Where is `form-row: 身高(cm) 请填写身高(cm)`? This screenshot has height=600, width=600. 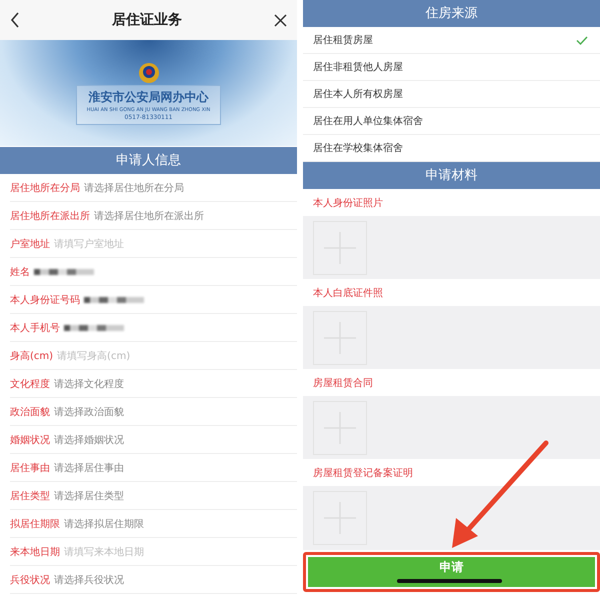 form-row: 身高(cm) 请填写身高(cm) is located at coordinates (153, 356).